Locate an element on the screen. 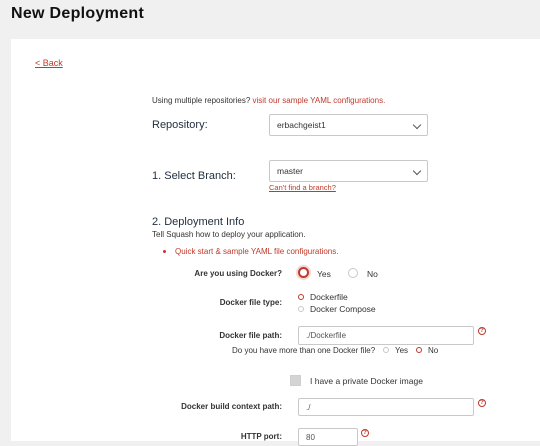 This screenshot has width=540, height=446. docker-no-label: No is located at coordinates (372, 274).